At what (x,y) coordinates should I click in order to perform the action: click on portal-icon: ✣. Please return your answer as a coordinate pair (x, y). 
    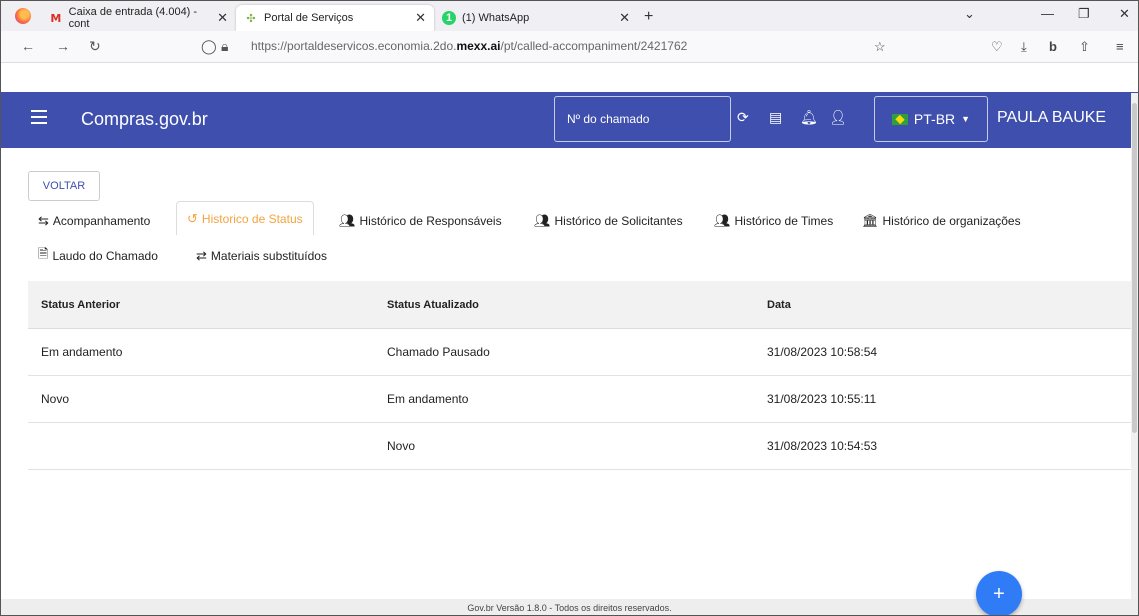
    Looking at the image, I should click on (251, 18).